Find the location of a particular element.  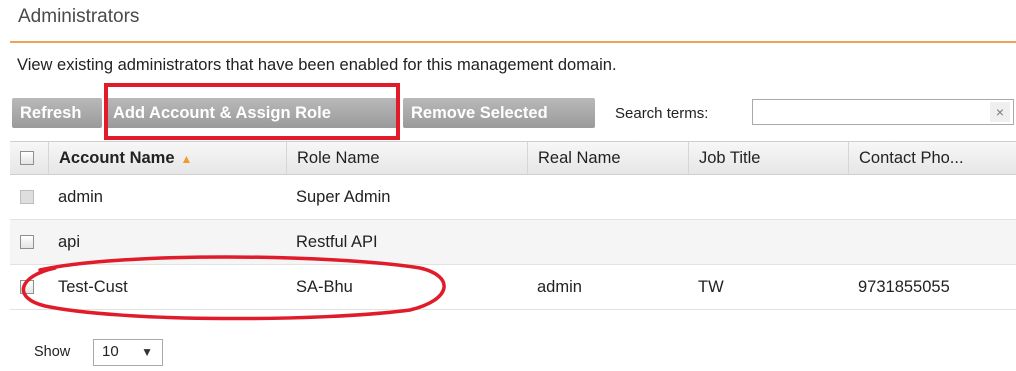

select-all-checkbox is located at coordinates (27, 158).